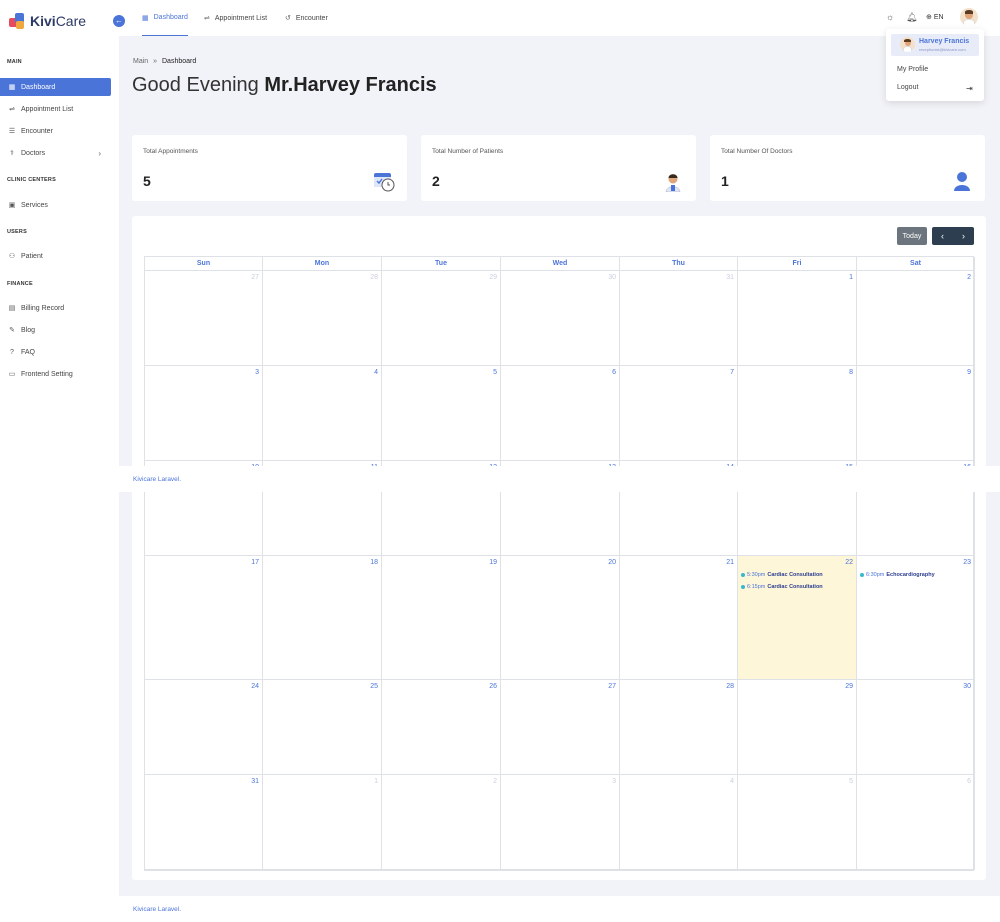 This screenshot has width=1000, height=922. I want to click on app-logo: KiviCare, so click(59, 21).